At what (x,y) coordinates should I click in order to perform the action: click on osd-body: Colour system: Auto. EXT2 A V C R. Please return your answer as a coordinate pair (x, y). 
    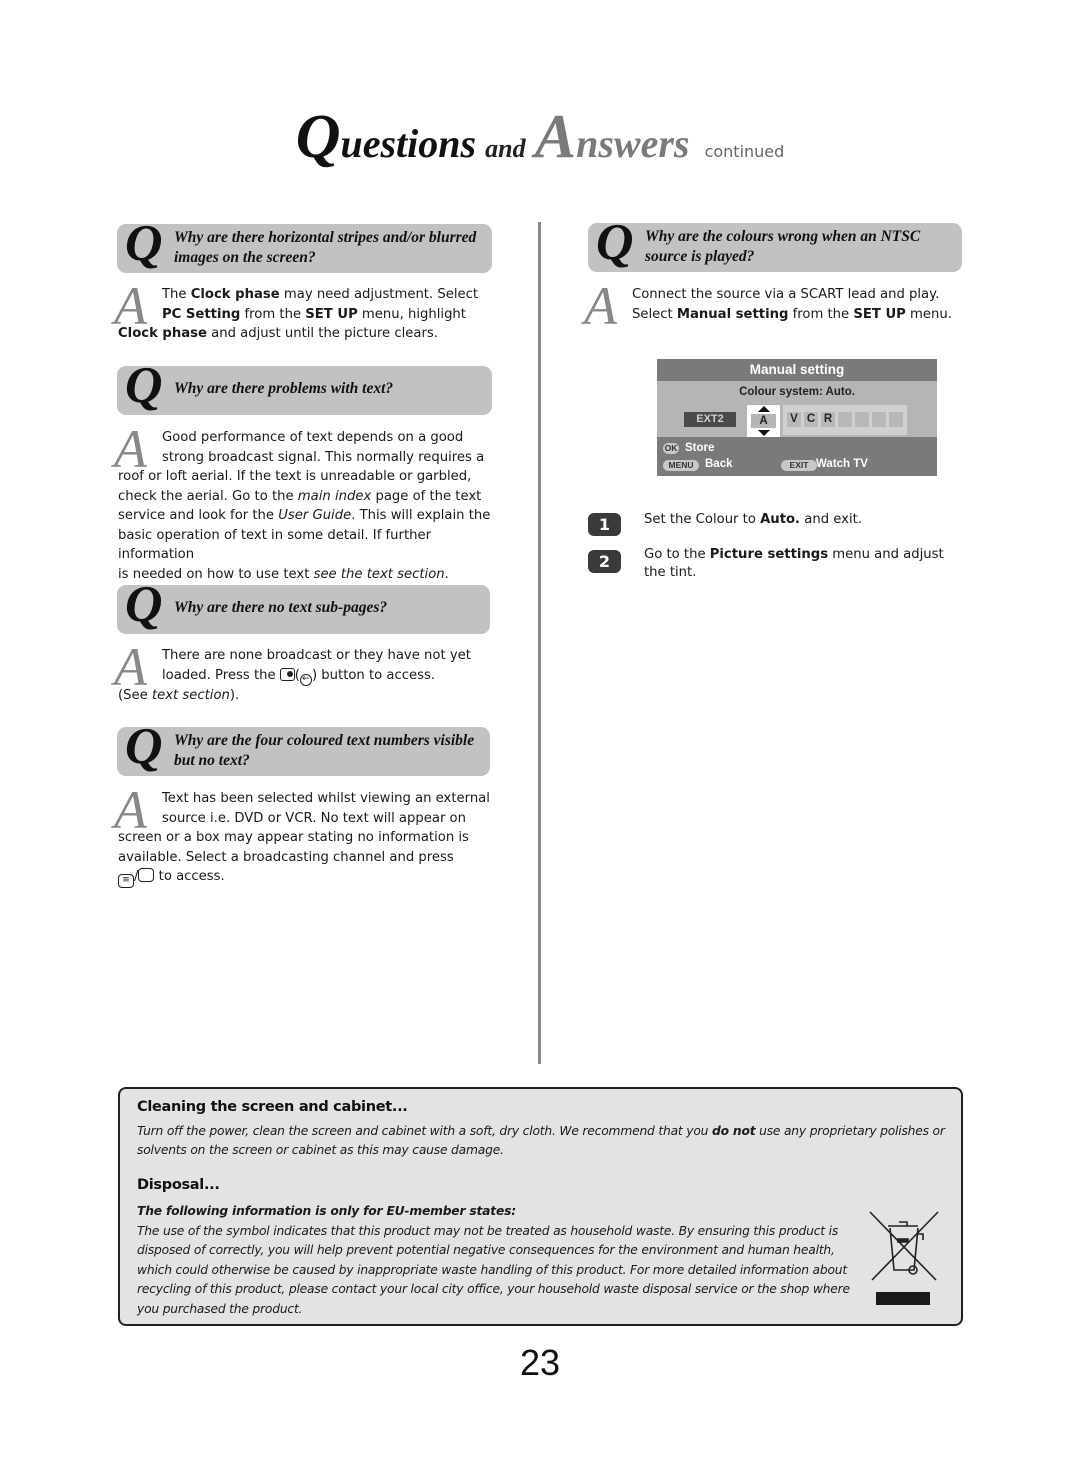
    Looking at the image, I should click on (797, 409).